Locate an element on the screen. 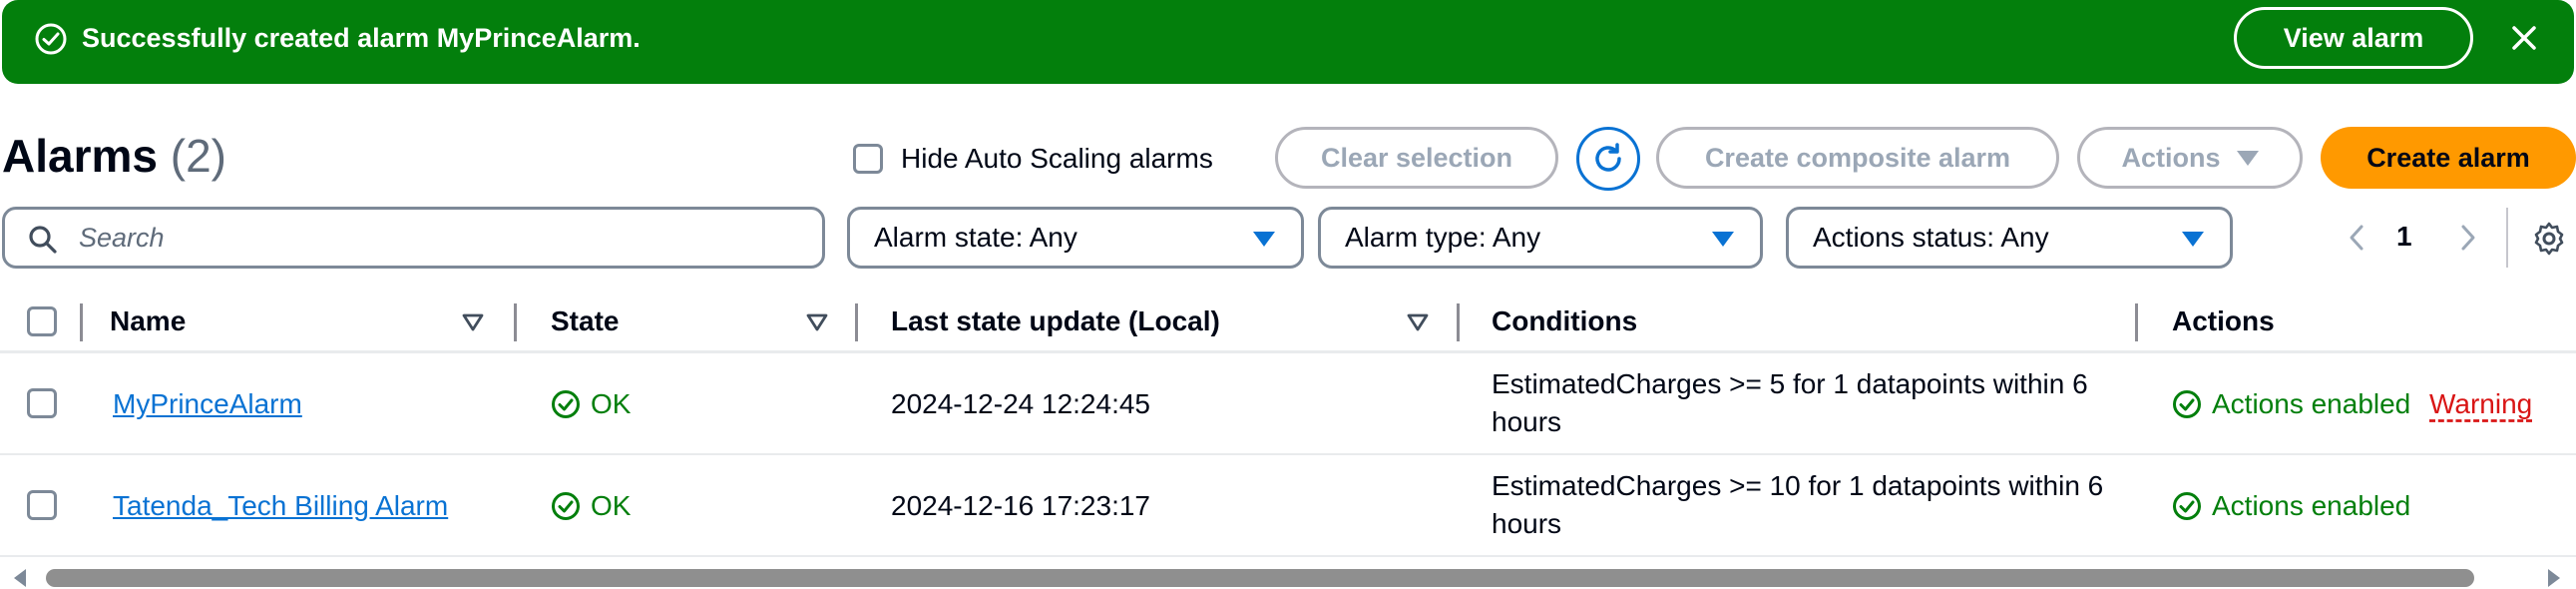  actions-dropdown-button: Actions is located at coordinates (2190, 158).